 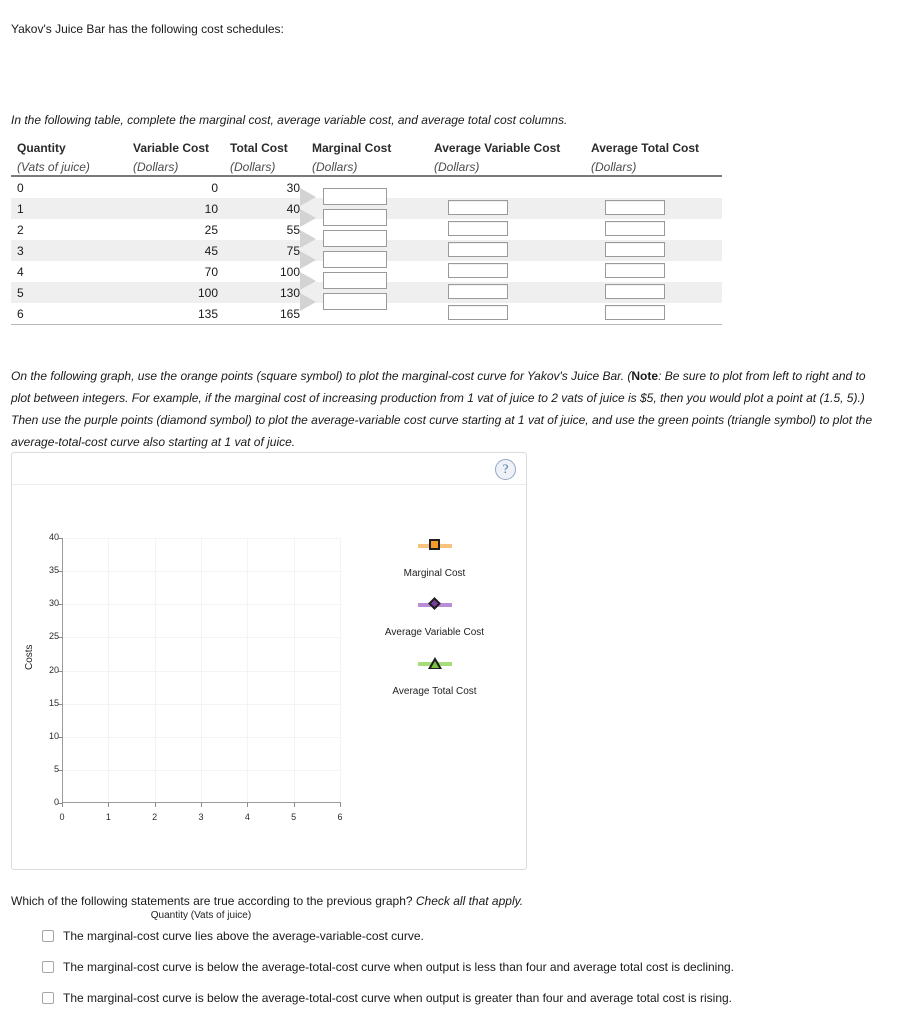 I want to click on triangle-icon, so click(x=434, y=663).